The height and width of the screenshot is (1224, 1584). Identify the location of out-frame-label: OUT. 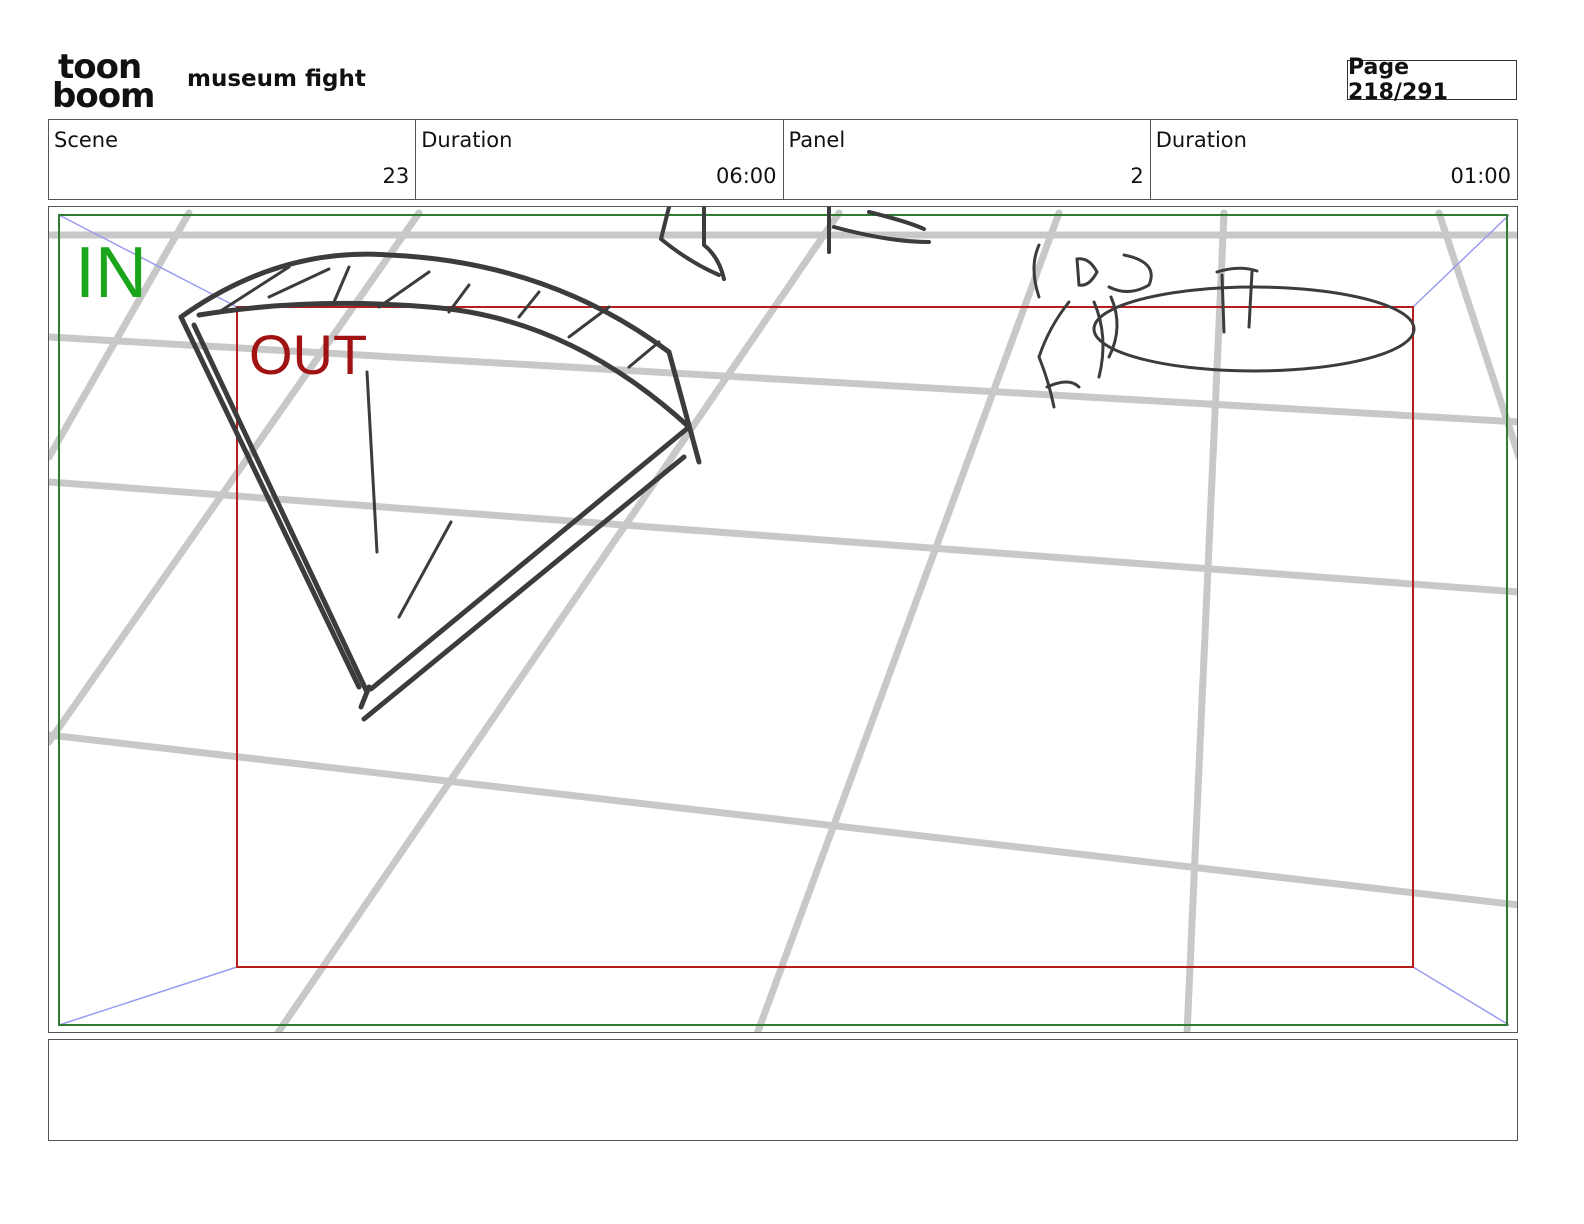
(308, 354).